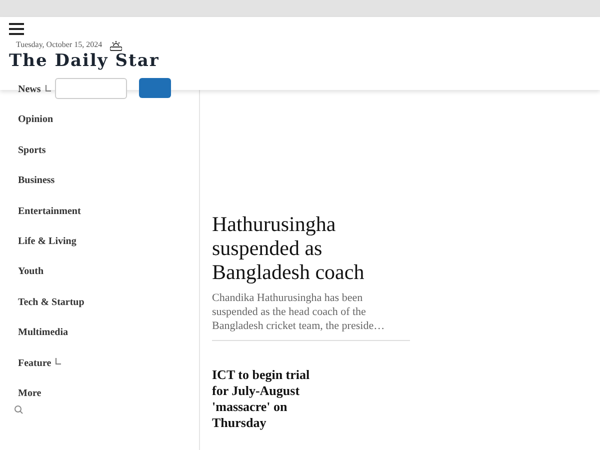 Image resolution: width=600 pixels, height=450 pixels. What do you see at coordinates (31, 272) in the screenshot?
I see `nav-link: Youth` at bounding box center [31, 272].